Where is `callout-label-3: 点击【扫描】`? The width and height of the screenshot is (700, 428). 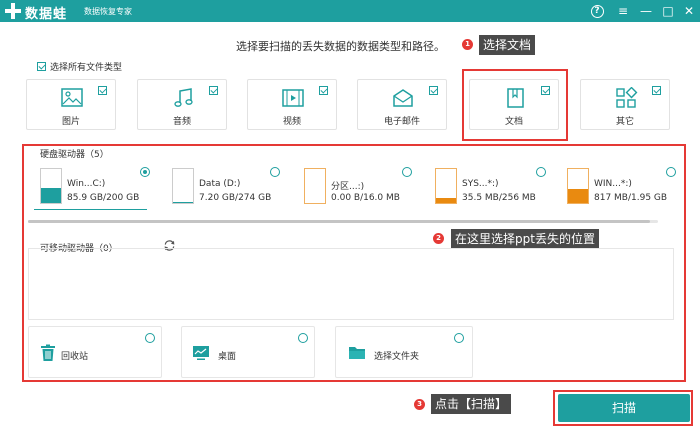 callout-label-3: 点击【扫描】 is located at coordinates (471, 404).